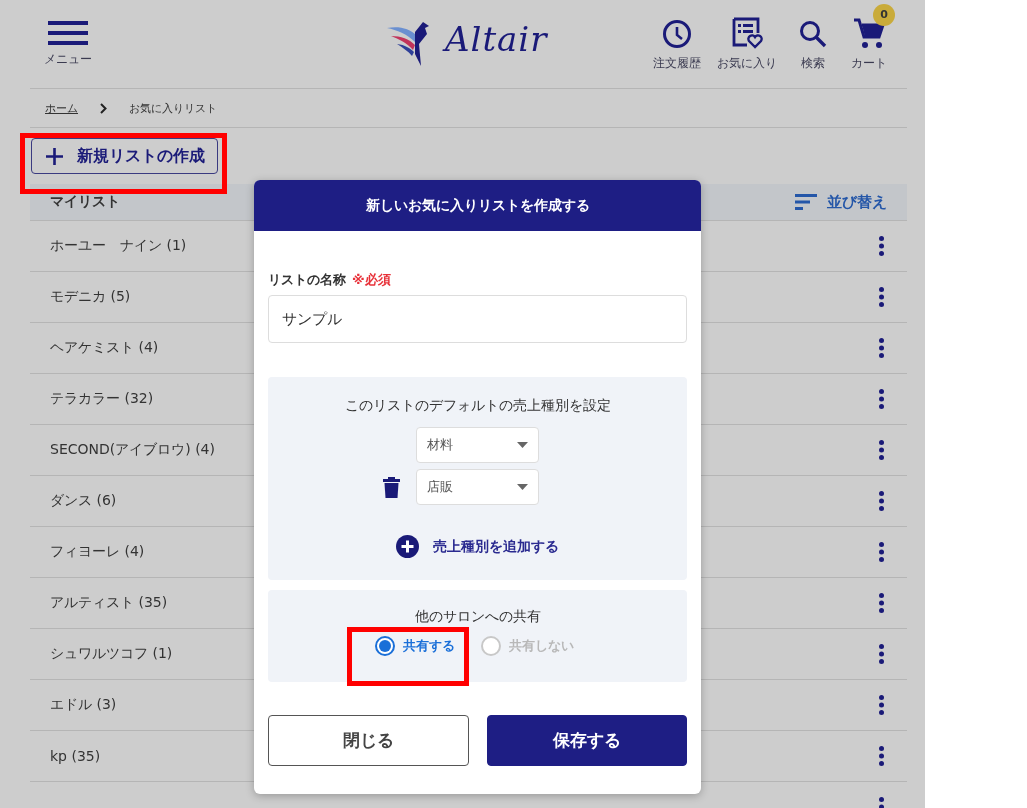 The height and width of the screenshot is (808, 1027). What do you see at coordinates (103, 108) in the screenshot?
I see `chevron-right-icon` at bounding box center [103, 108].